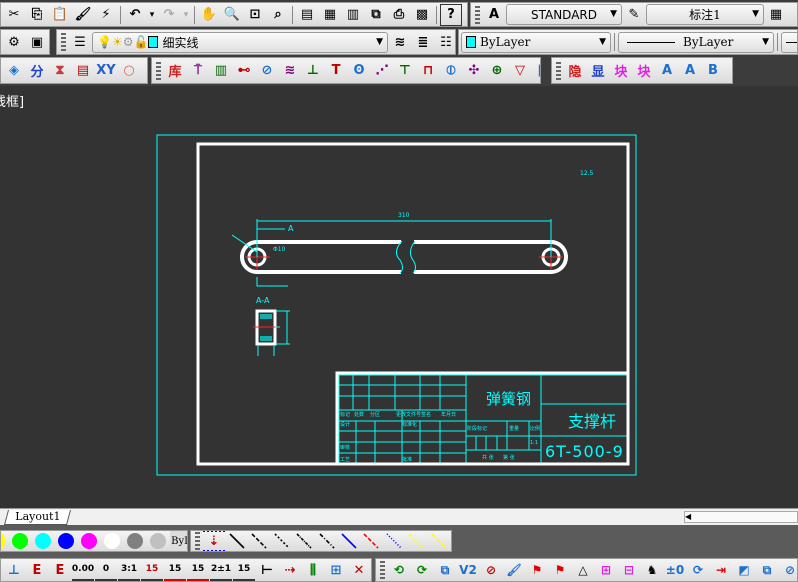  What do you see at coordinates (721, 570) in the screenshot?
I see `extend-icon: ⇥` at bounding box center [721, 570].